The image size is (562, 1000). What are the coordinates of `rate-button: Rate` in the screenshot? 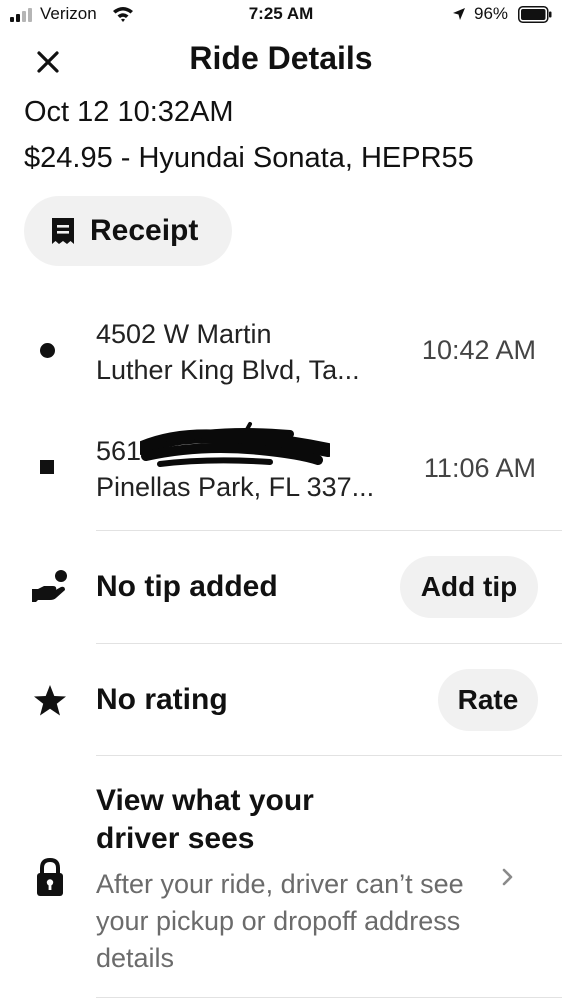 It's located at (488, 700).